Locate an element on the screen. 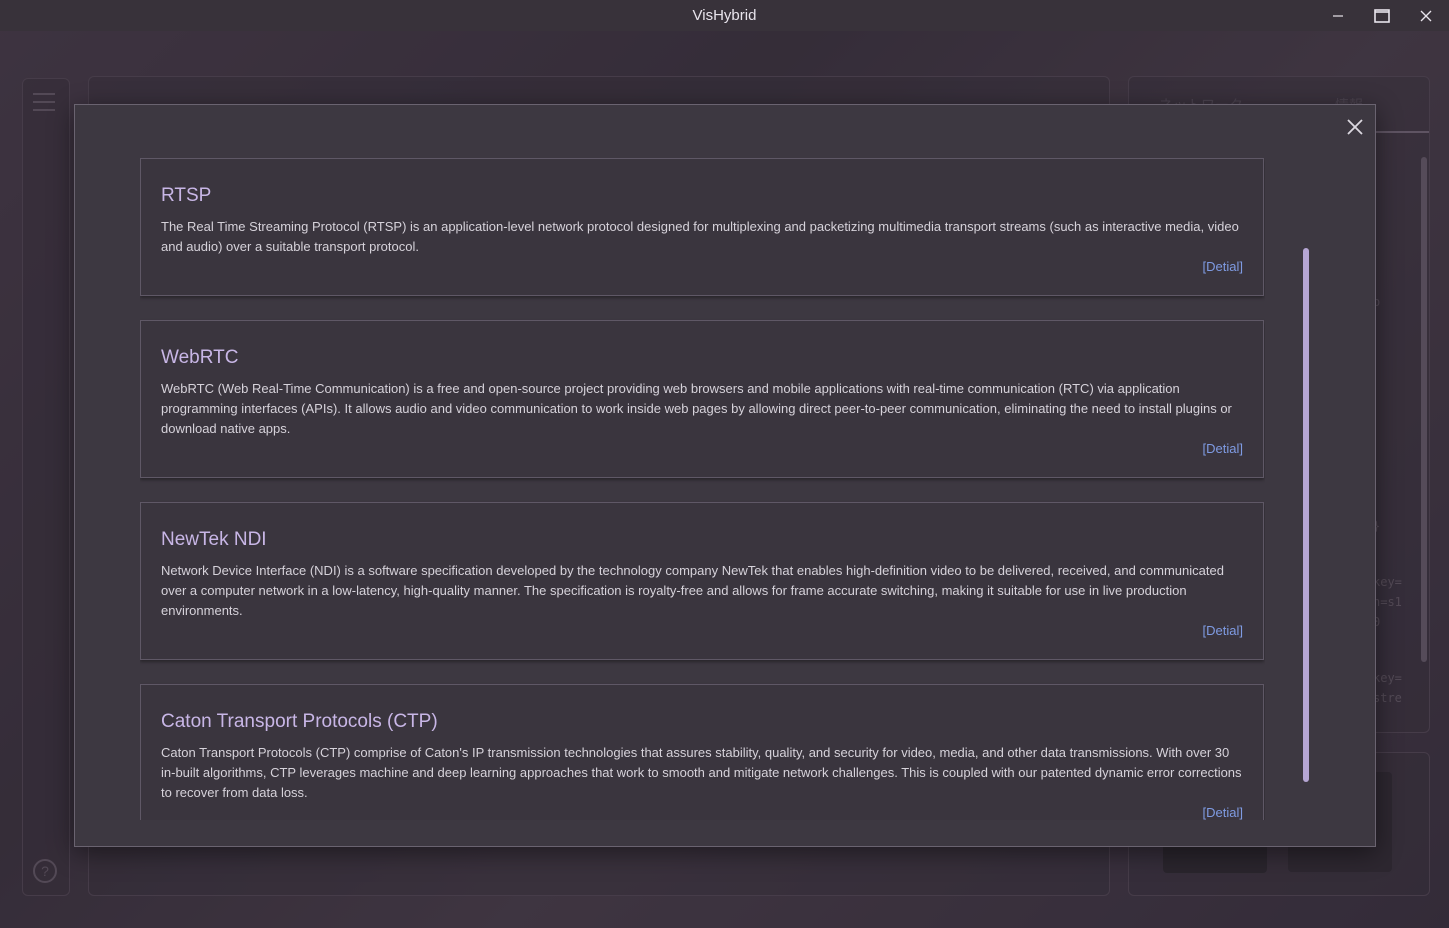 The width and height of the screenshot is (1449, 928). card-title: WebRTC is located at coordinates (200, 357).